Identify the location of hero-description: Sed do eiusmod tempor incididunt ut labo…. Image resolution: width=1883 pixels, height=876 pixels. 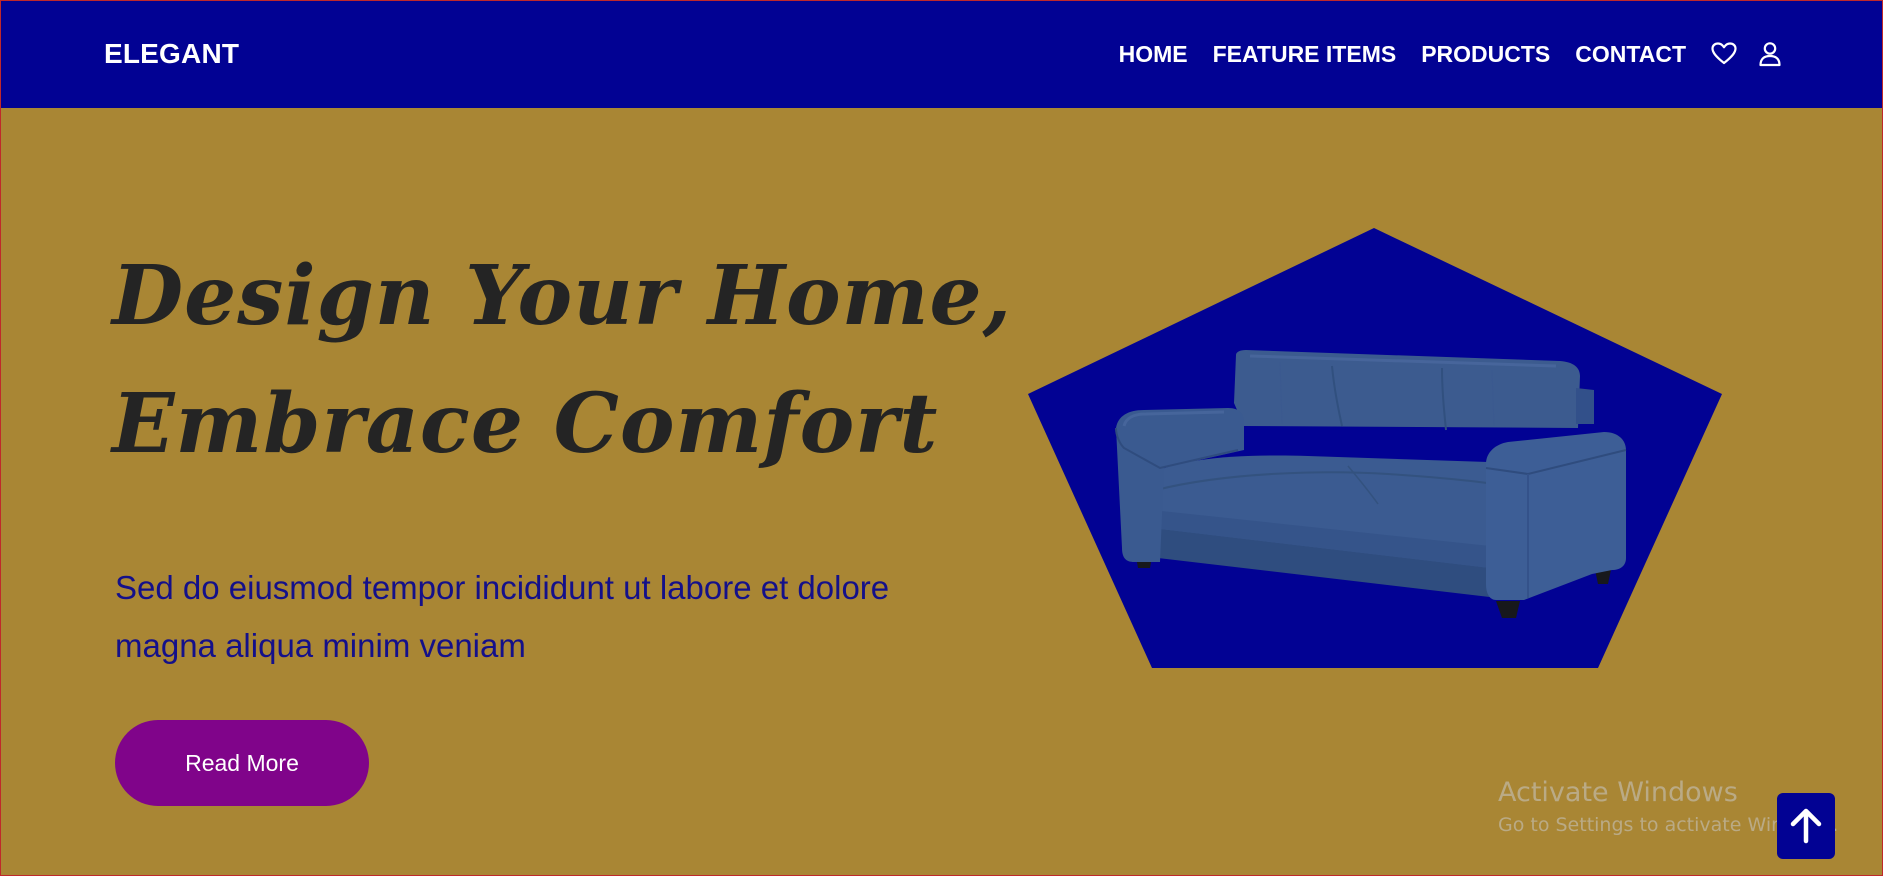
(502, 616).